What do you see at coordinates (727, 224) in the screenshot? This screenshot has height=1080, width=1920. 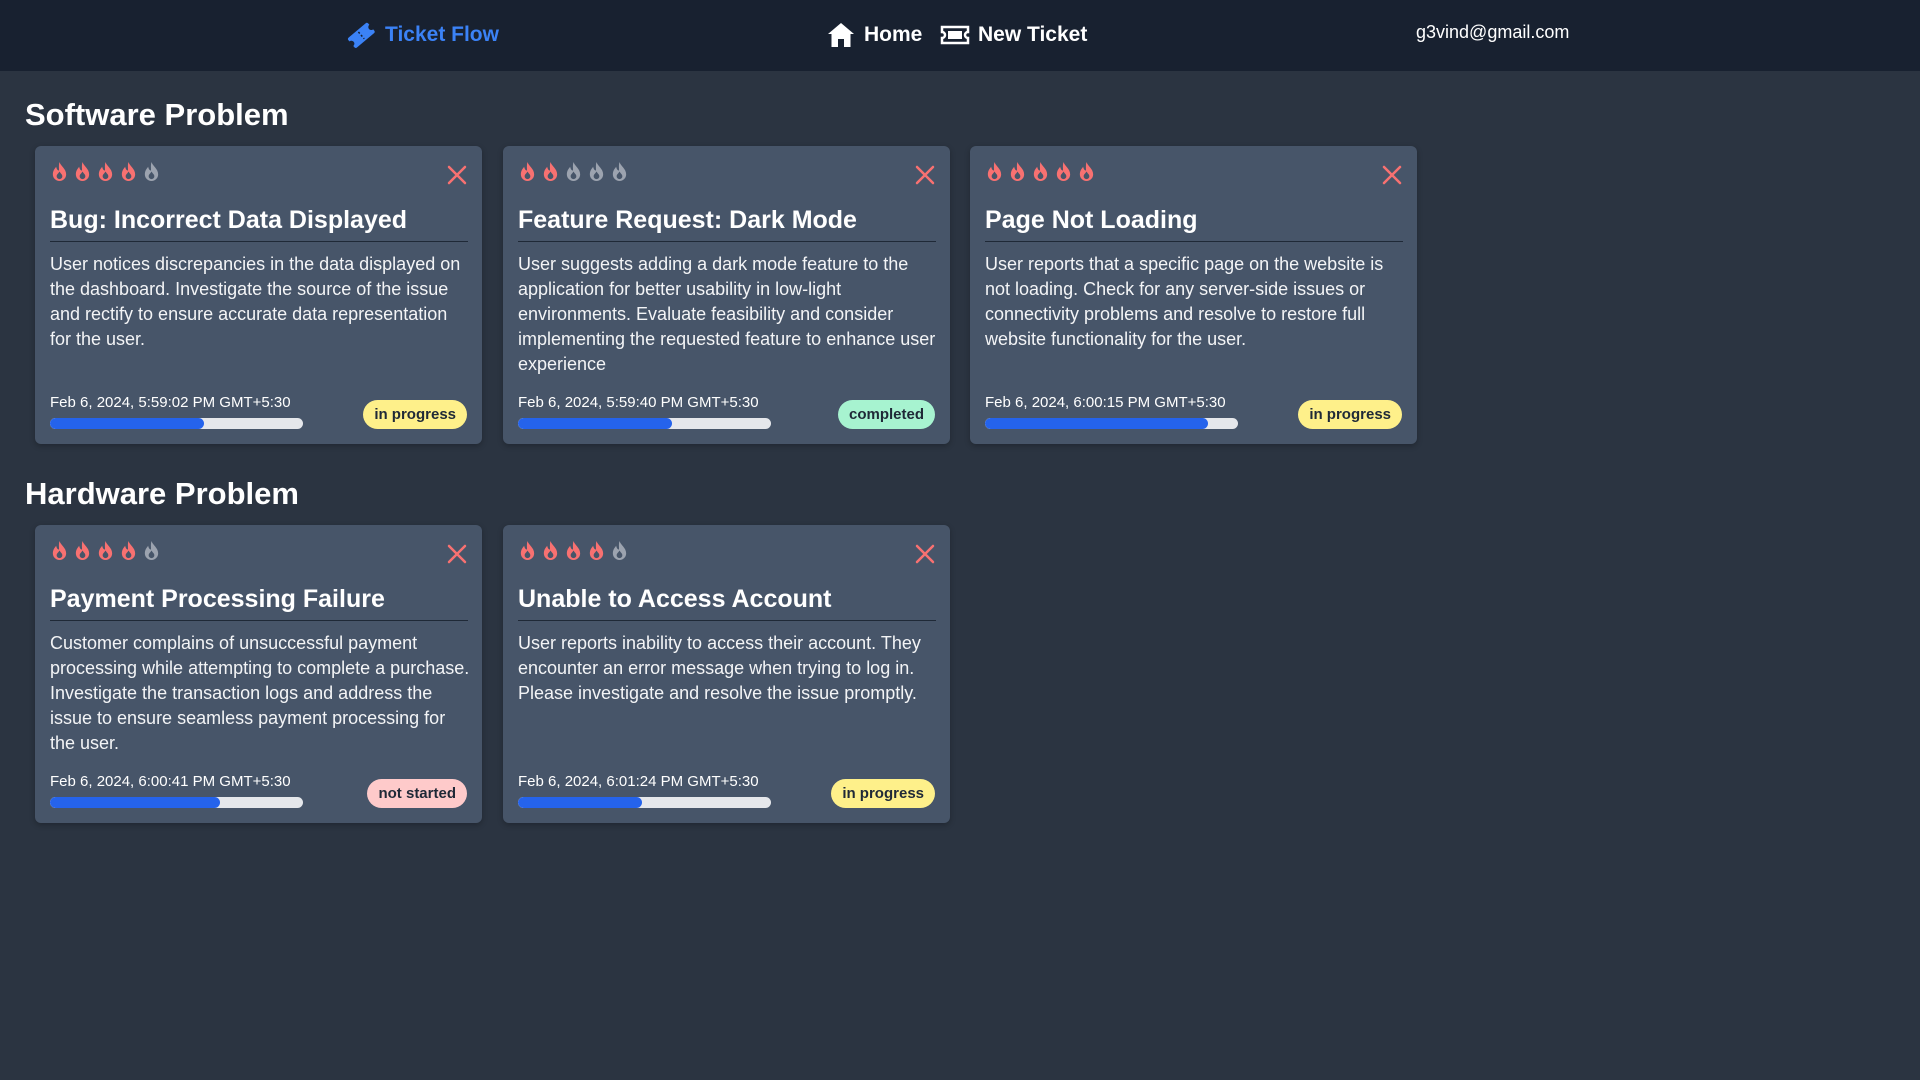 I see `ticket-title: Feature Request: Dark Mode` at bounding box center [727, 224].